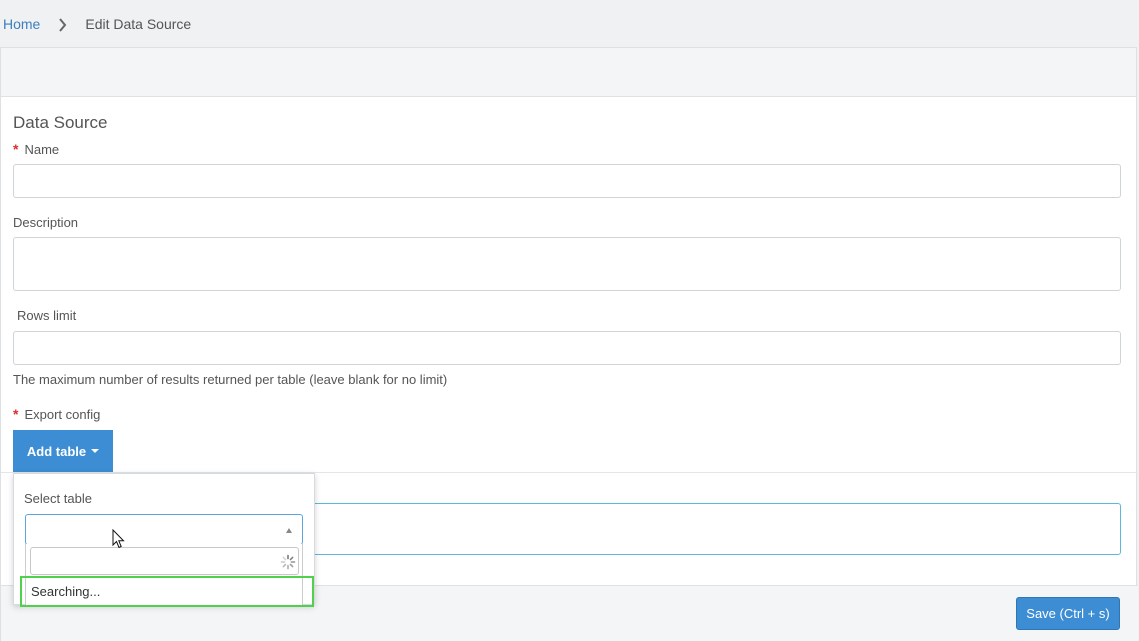 The height and width of the screenshot is (641, 1139). I want to click on select-table-label: Select table, so click(58, 498).